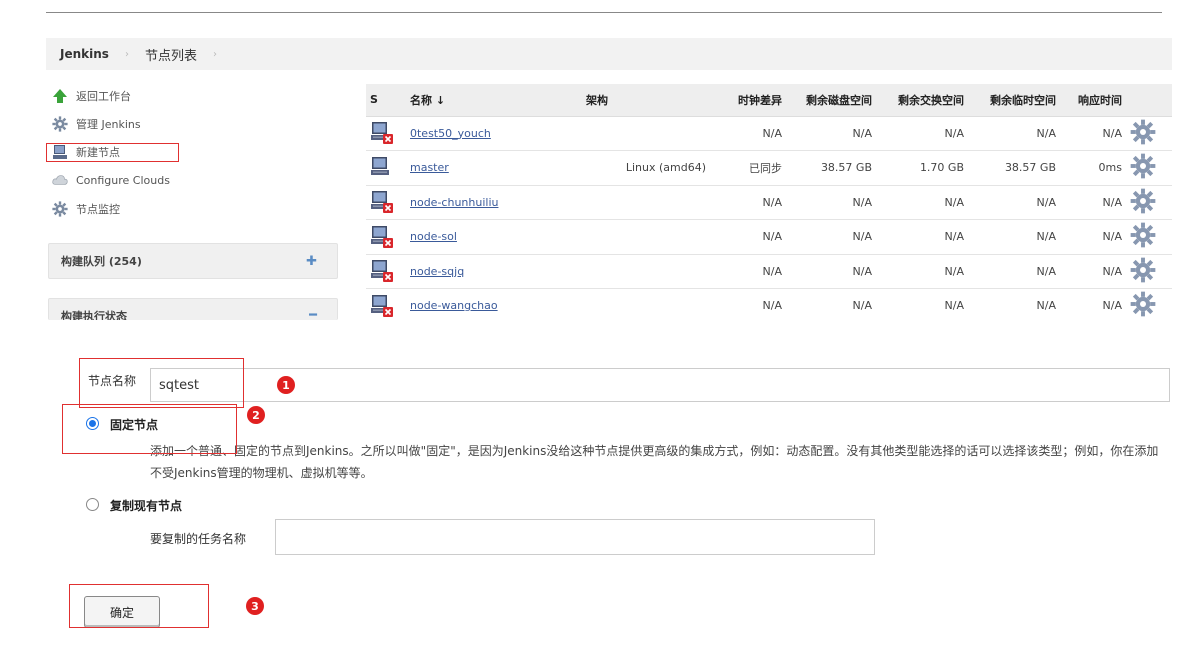 The image size is (1188, 656). Describe the element at coordinates (748, 168) in the screenshot. I see `node-clock-cell: 已同步` at that location.